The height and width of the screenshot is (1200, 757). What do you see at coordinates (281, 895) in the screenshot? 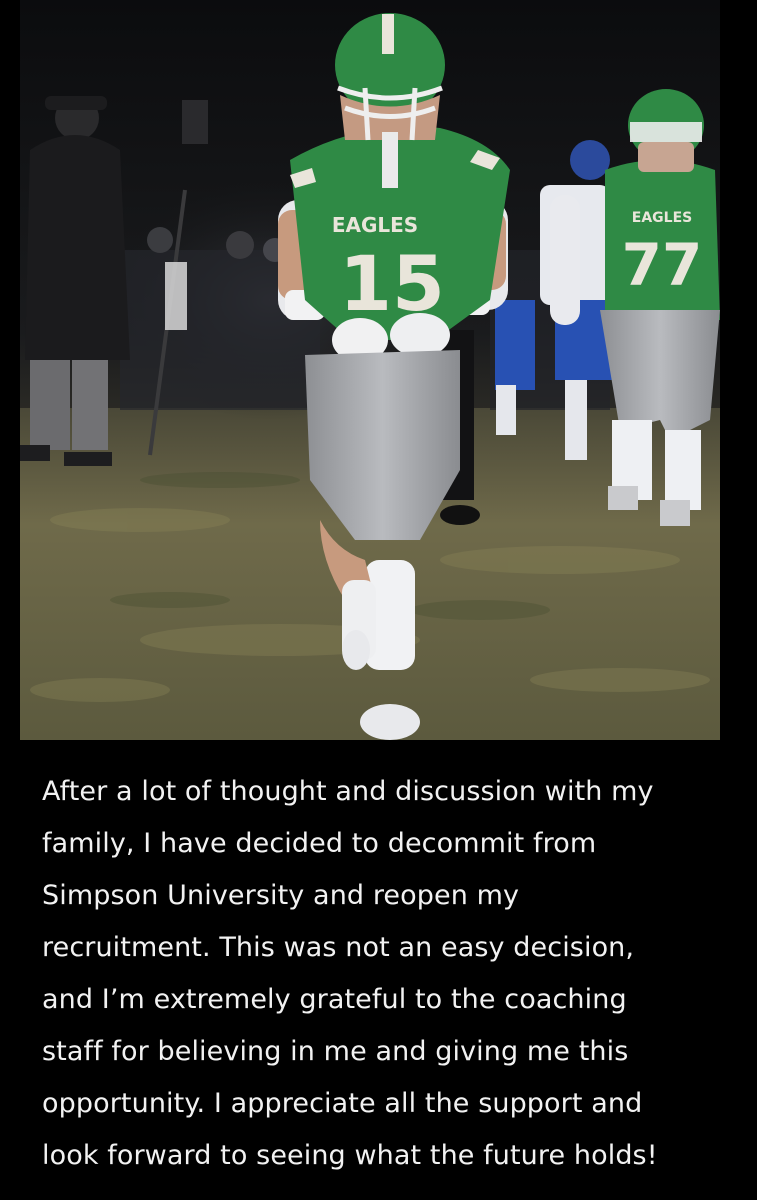
I see `caption-line-3: Simpson University and reopen my` at bounding box center [281, 895].